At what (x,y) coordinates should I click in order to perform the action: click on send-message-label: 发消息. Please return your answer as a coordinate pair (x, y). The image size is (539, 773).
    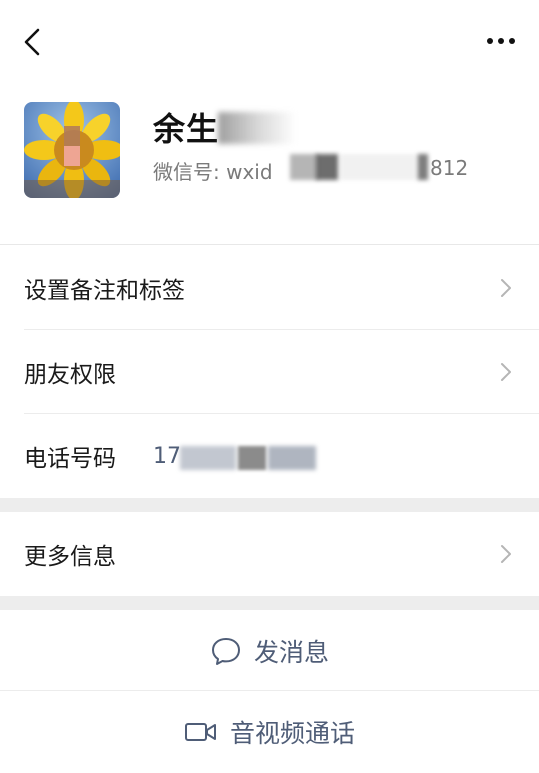
    Looking at the image, I should click on (291, 652).